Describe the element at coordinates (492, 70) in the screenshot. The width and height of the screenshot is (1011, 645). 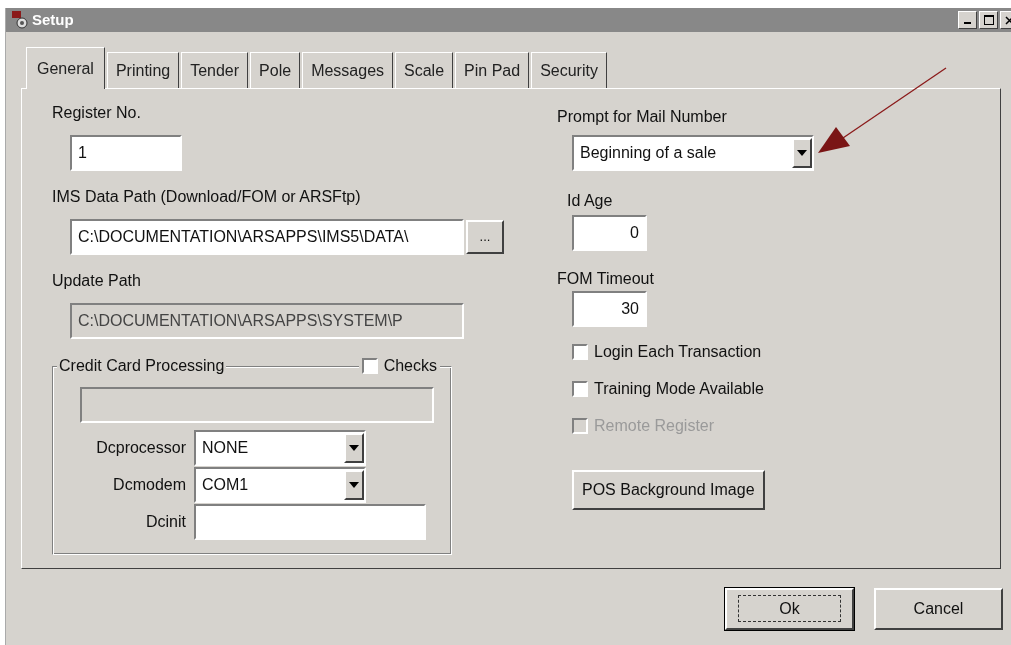
I see `tab: Pin Pad` at that location.